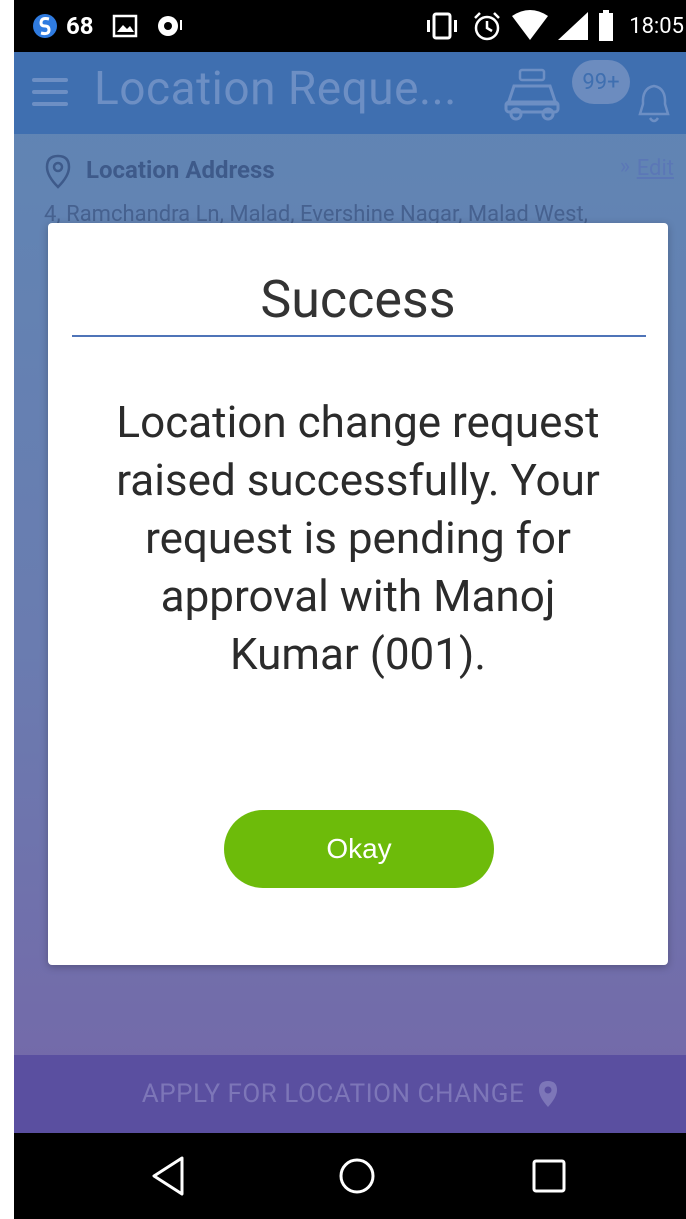 The width and height of the screenshot is (686, 1219). What do you see at coordinates (333, 1094) in the screenshot?
I see `apply-button-label: APPLY FOR LOCATION CHANGE` at bounding box center [333, 1094].